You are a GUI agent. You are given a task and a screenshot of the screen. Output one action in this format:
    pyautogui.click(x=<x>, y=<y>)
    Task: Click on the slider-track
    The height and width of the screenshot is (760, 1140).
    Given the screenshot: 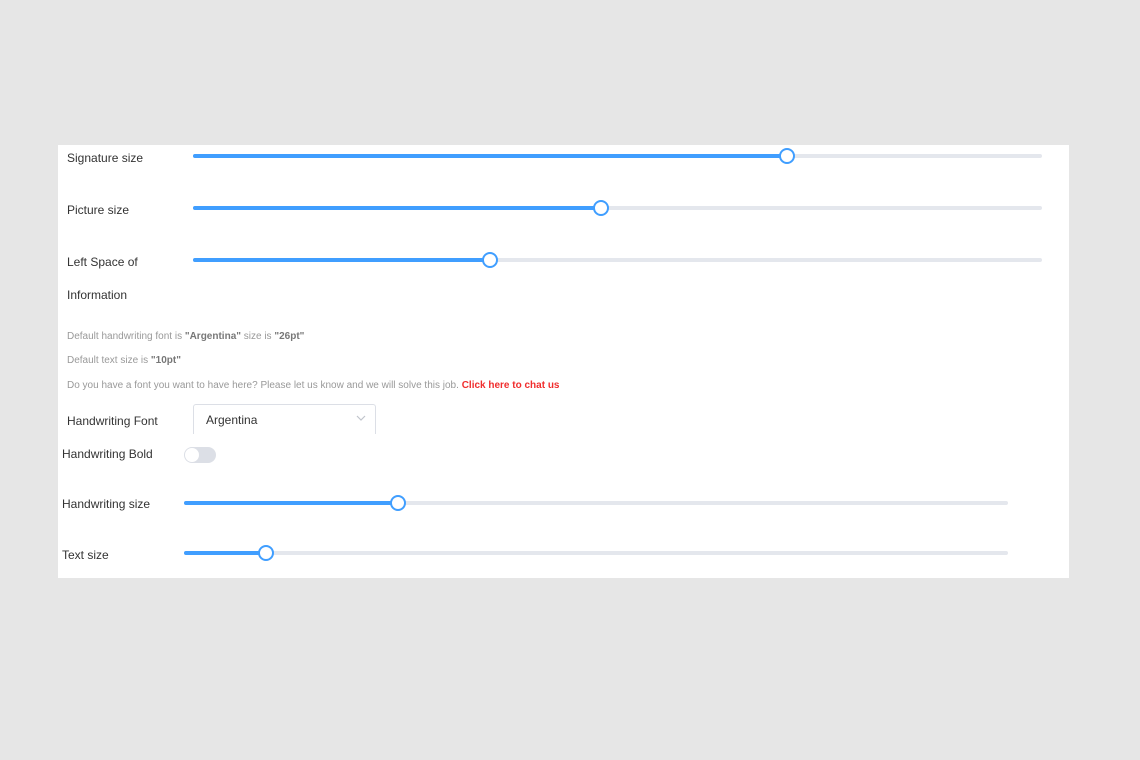 What is the action you would take?
    pyautogui.click(x=596, y=553)
    